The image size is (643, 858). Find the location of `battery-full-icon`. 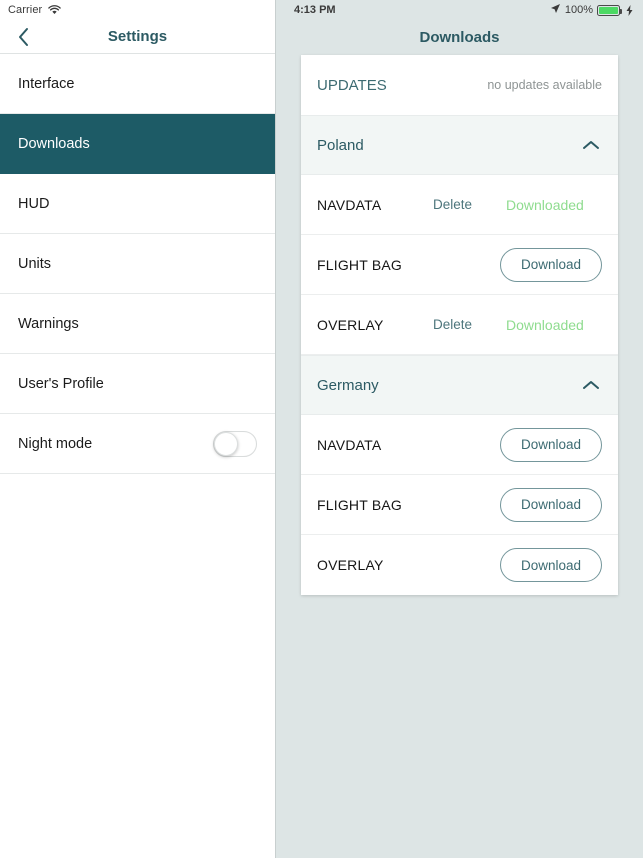

battery-full-icon is located at coordinates (609, 10).